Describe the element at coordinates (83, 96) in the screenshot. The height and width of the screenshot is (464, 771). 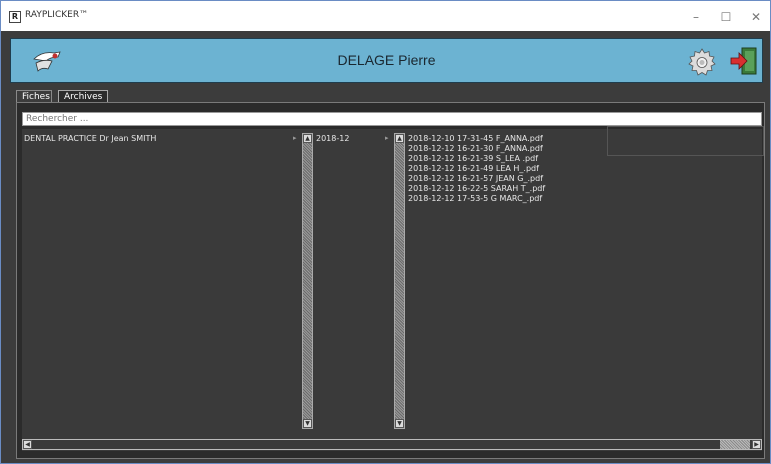
I see `tab-archives: Archives` at that location.